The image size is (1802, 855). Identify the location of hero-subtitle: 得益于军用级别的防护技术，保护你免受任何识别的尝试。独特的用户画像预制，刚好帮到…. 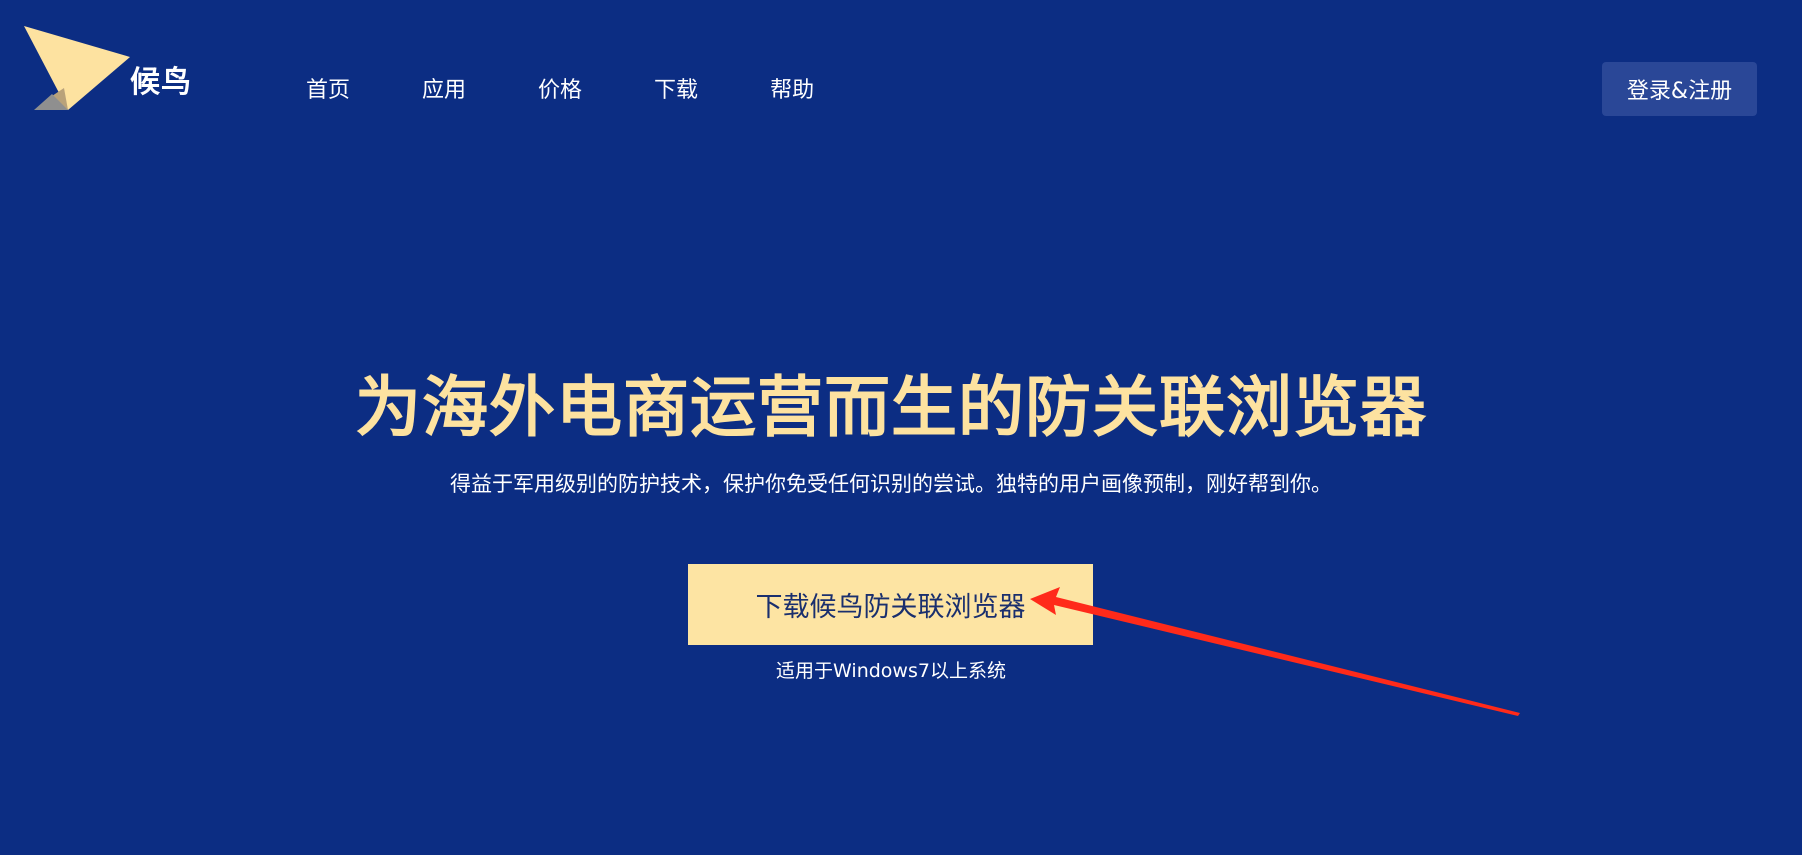
(891, 484).